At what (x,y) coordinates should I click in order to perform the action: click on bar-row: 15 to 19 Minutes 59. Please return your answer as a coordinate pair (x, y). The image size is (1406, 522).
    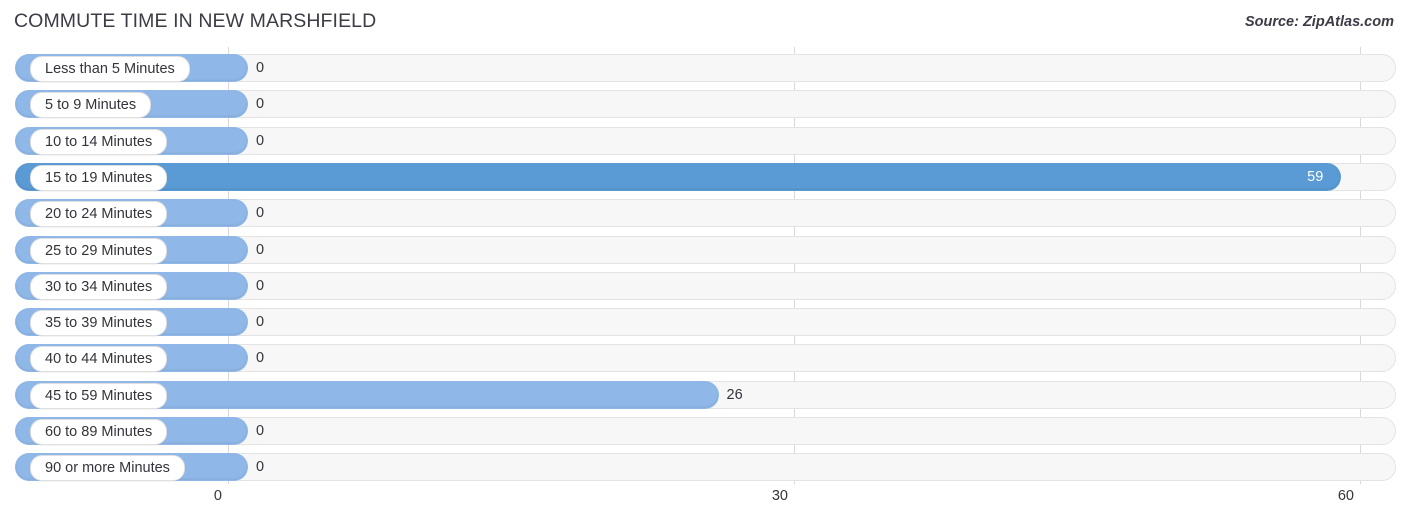
    Looking at the image, I should click on (705, 176).